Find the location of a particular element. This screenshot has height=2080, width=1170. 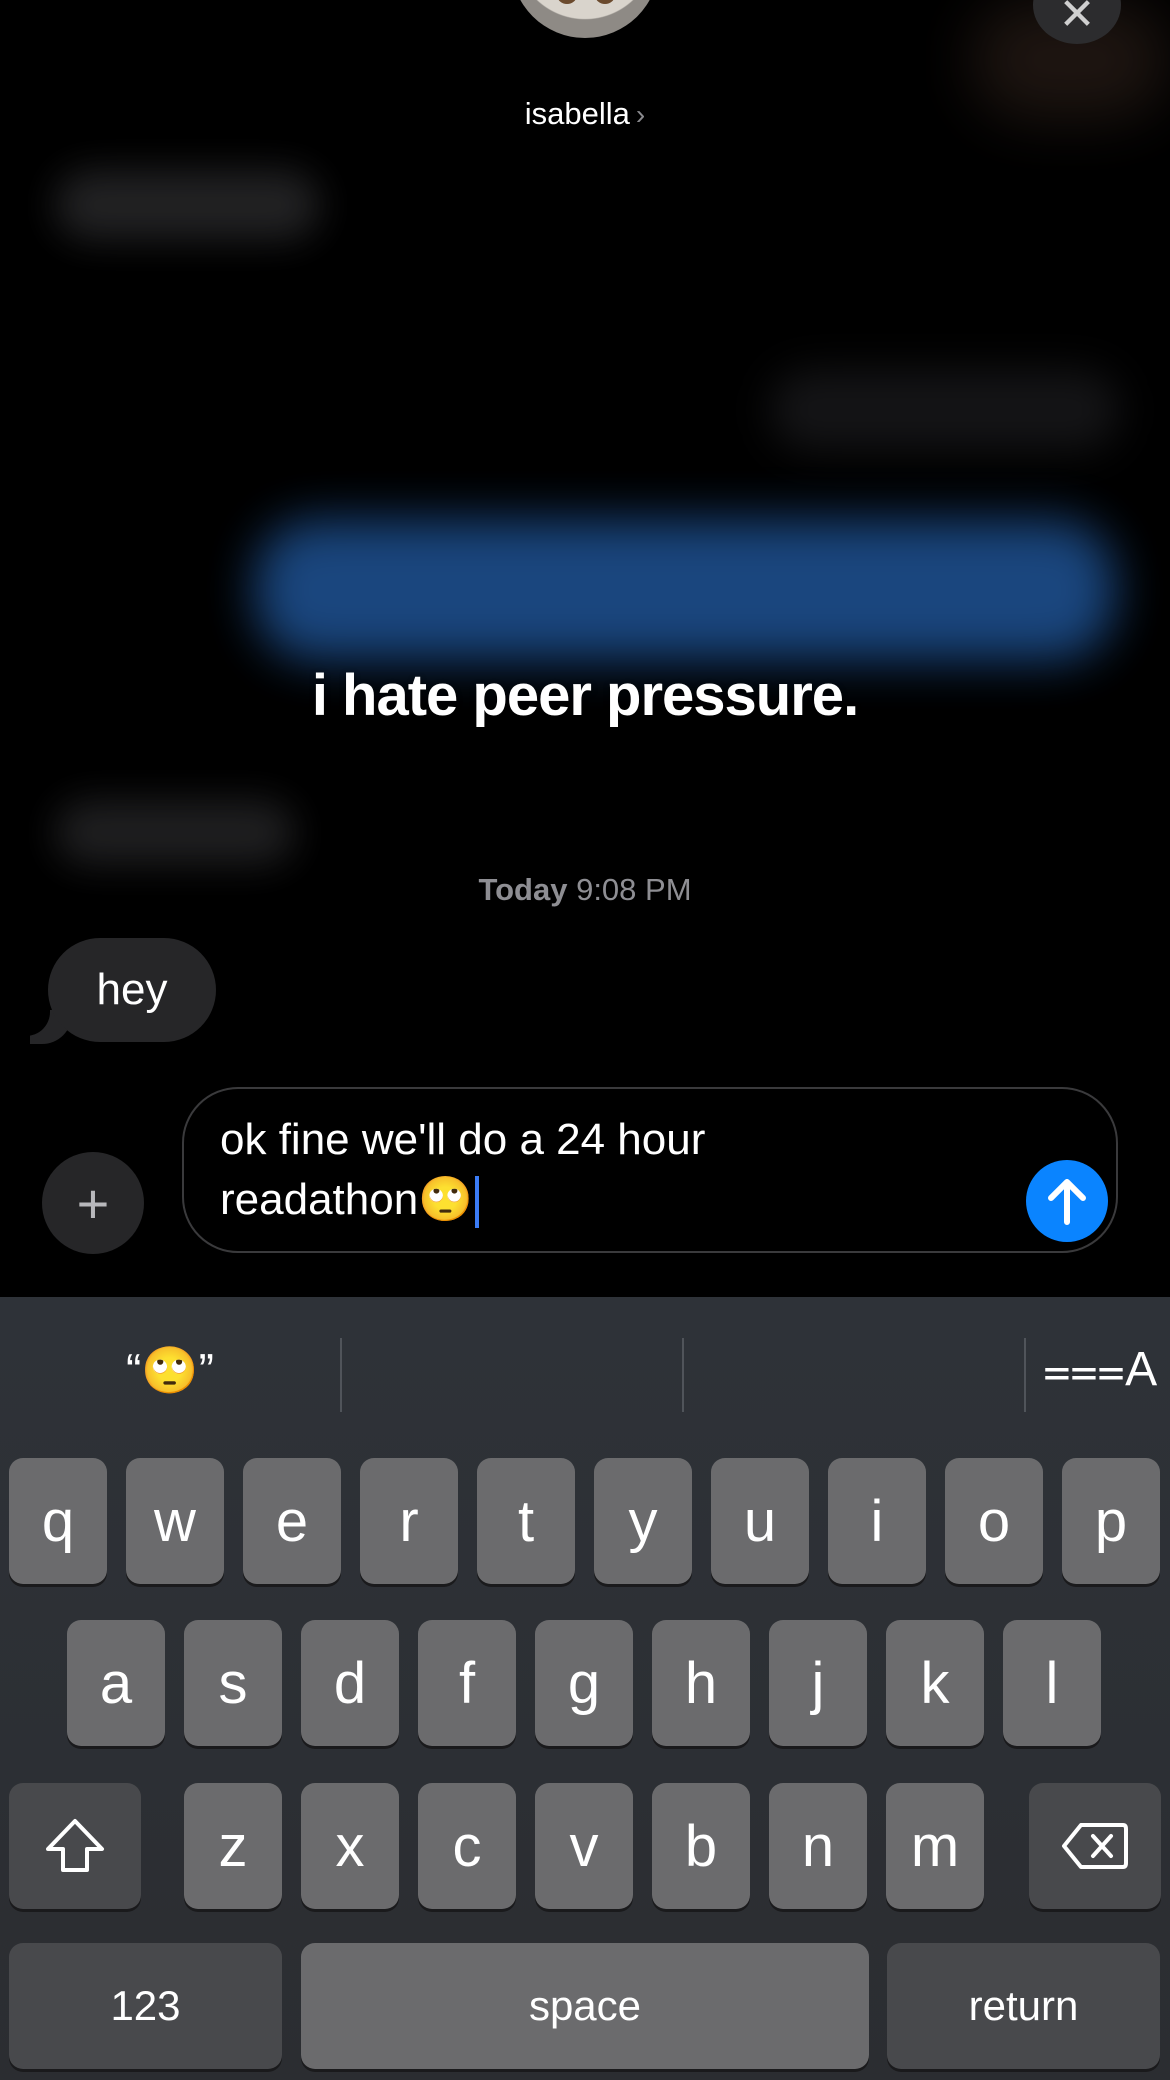

key-p: p is located at coordinates (1111, 1521).